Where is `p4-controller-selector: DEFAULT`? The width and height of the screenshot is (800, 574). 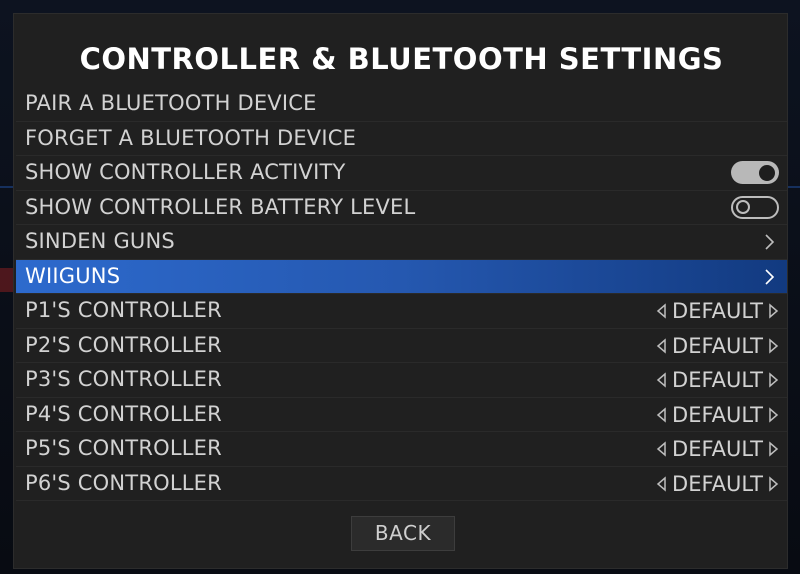 p4-controller-selector: DEFAULT is located at coordinates (717, 415).